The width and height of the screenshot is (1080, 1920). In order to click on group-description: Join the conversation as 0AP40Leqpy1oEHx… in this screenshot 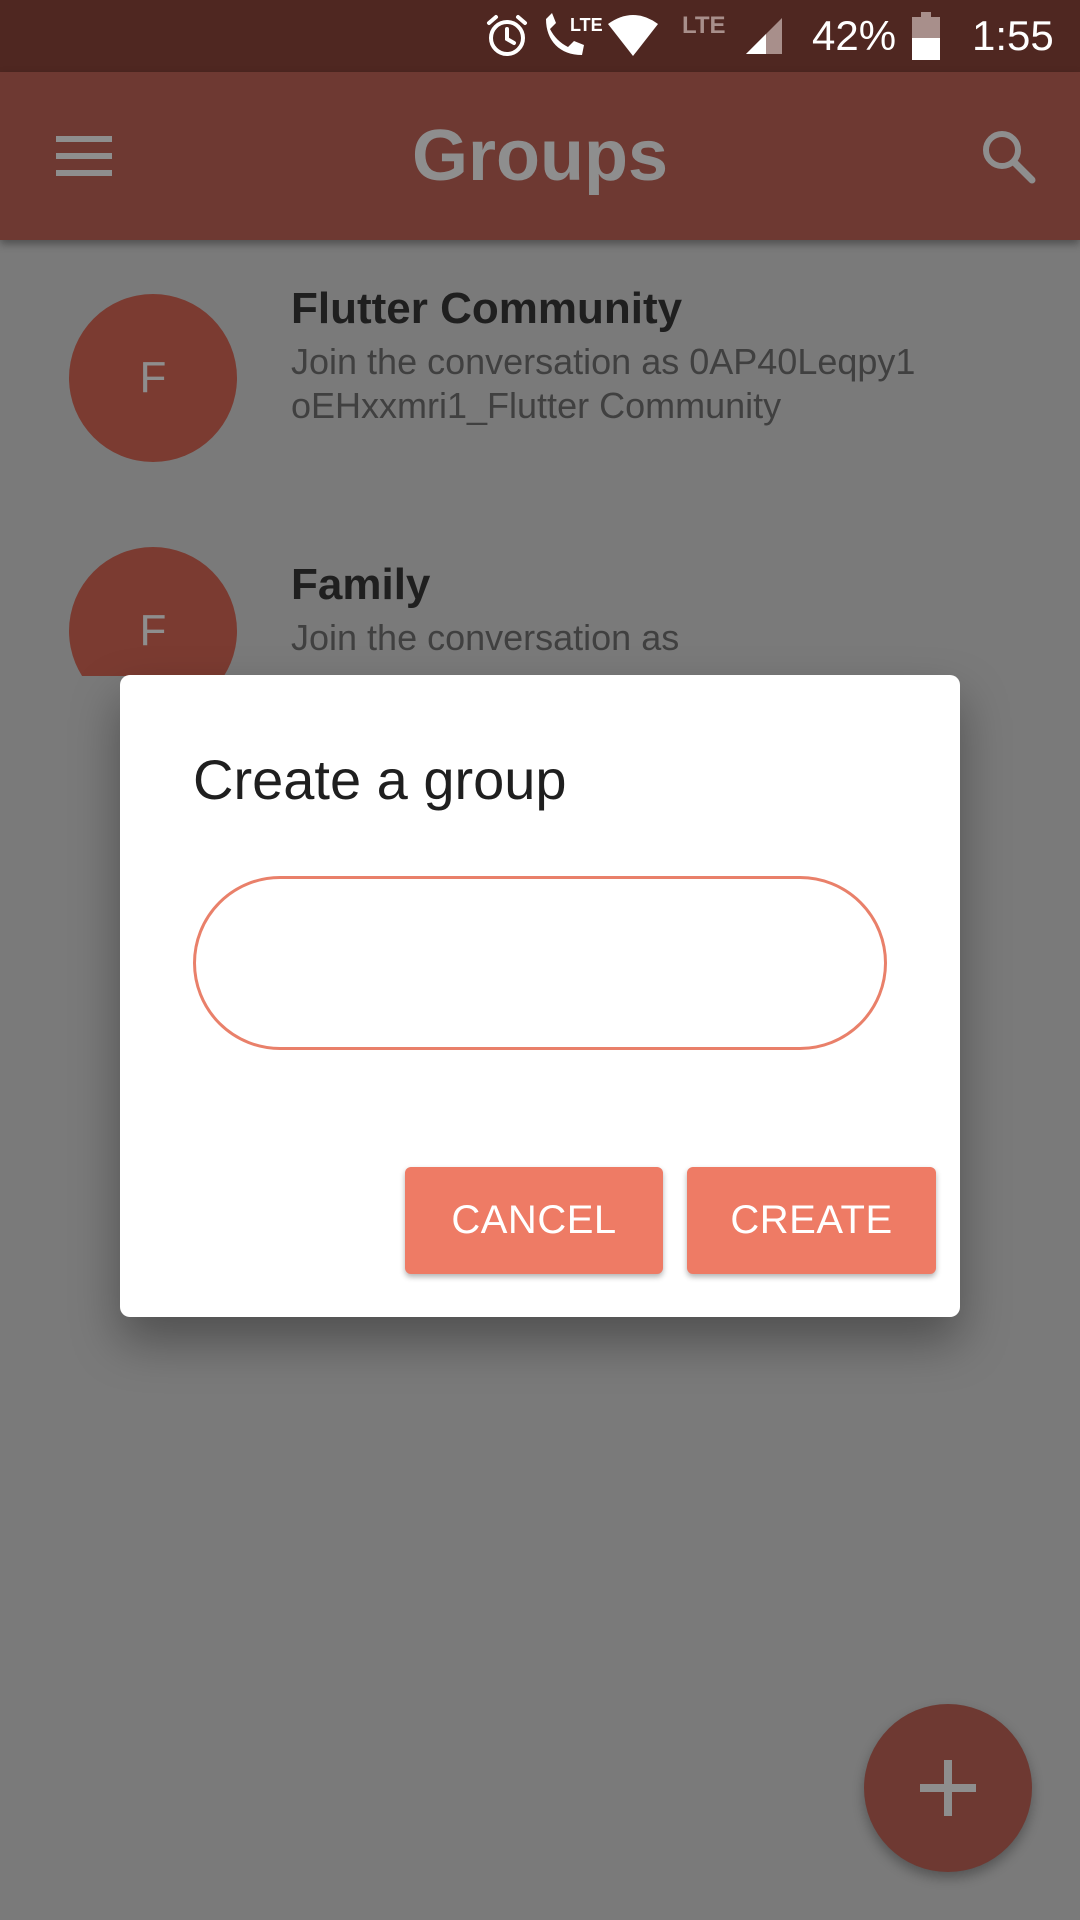, I will do `click(603, 383)`.